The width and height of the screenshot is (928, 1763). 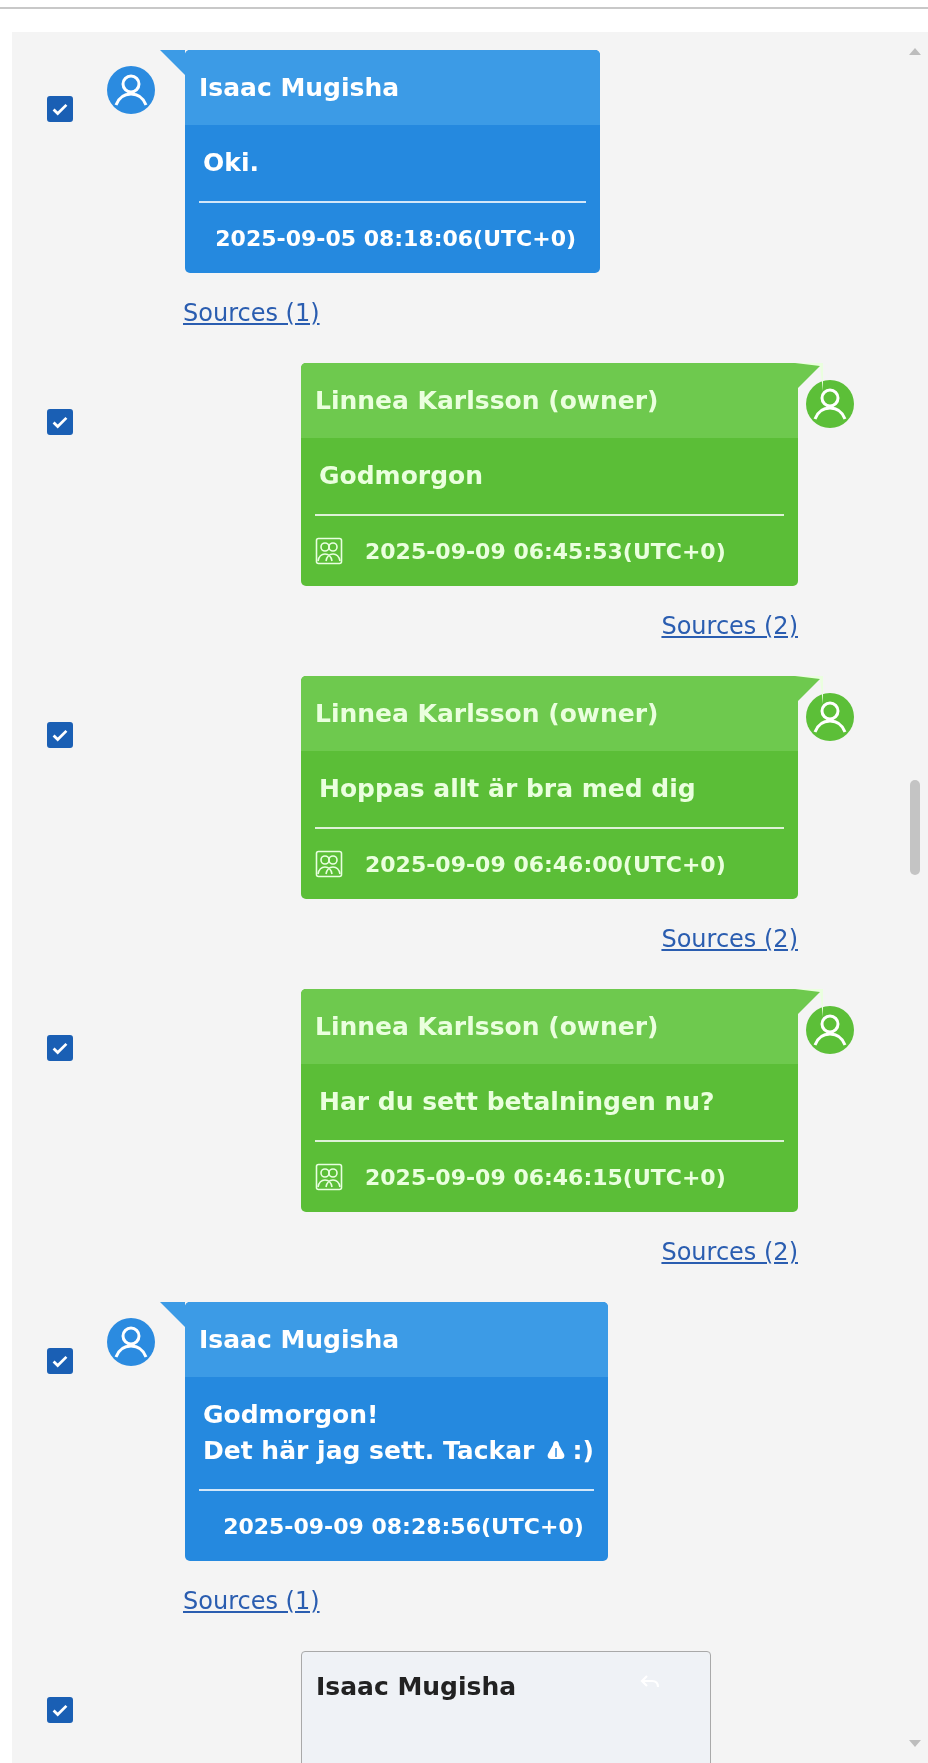 What do you see at coordinates (545, 864) in the screenshot?
I see `message-timestamp: 2025-09-09 06:46:00(UTC+0)` at bounding box center [545, 864].